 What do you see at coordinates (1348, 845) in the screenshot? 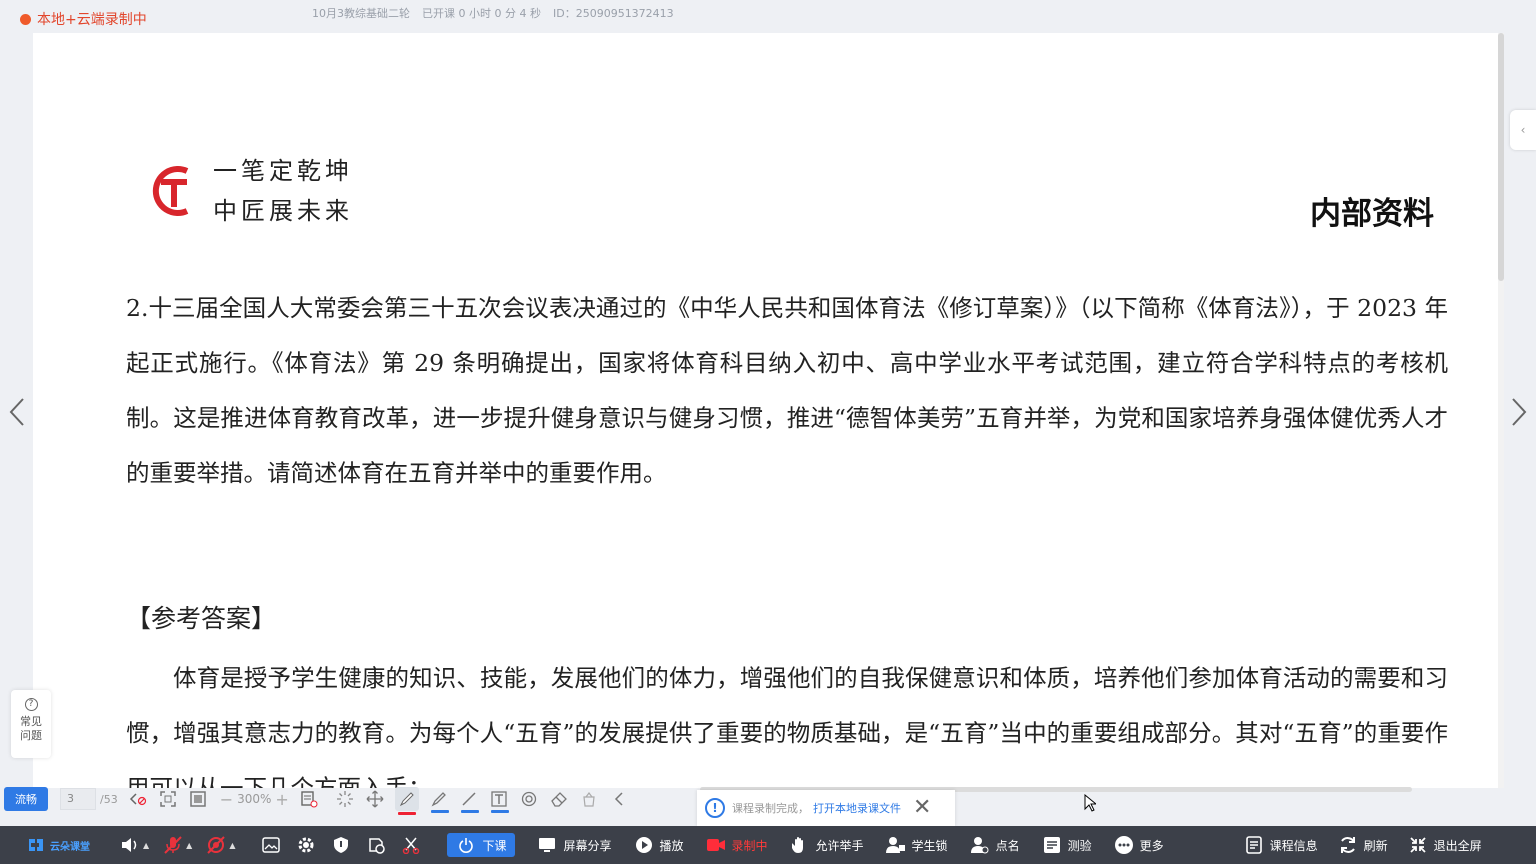
I see `refresh-icon` at bounding box center [1348, 845].